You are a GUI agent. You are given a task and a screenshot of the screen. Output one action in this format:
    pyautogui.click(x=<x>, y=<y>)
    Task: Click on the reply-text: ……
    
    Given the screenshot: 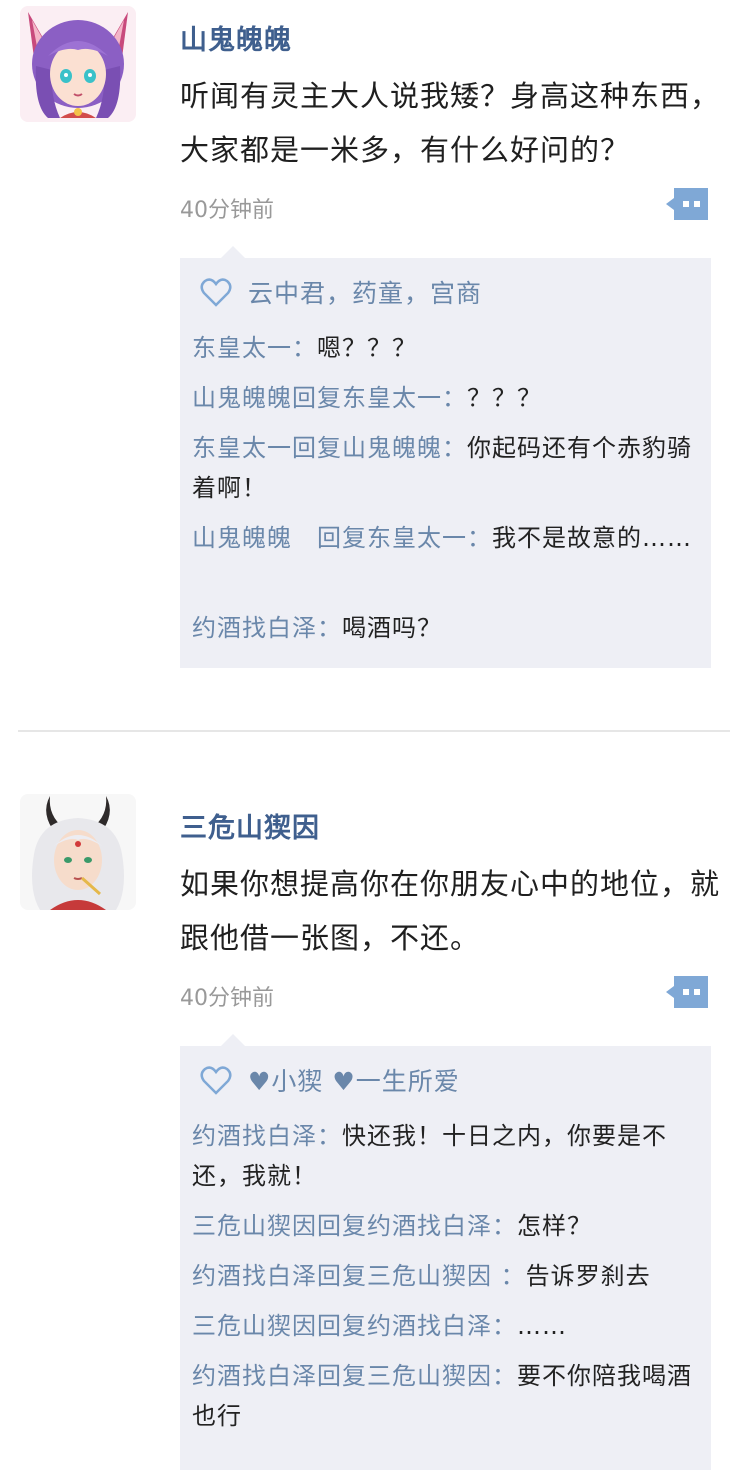 What is the action you would take?
    pyautogui.click(x=542, y=1326)
    